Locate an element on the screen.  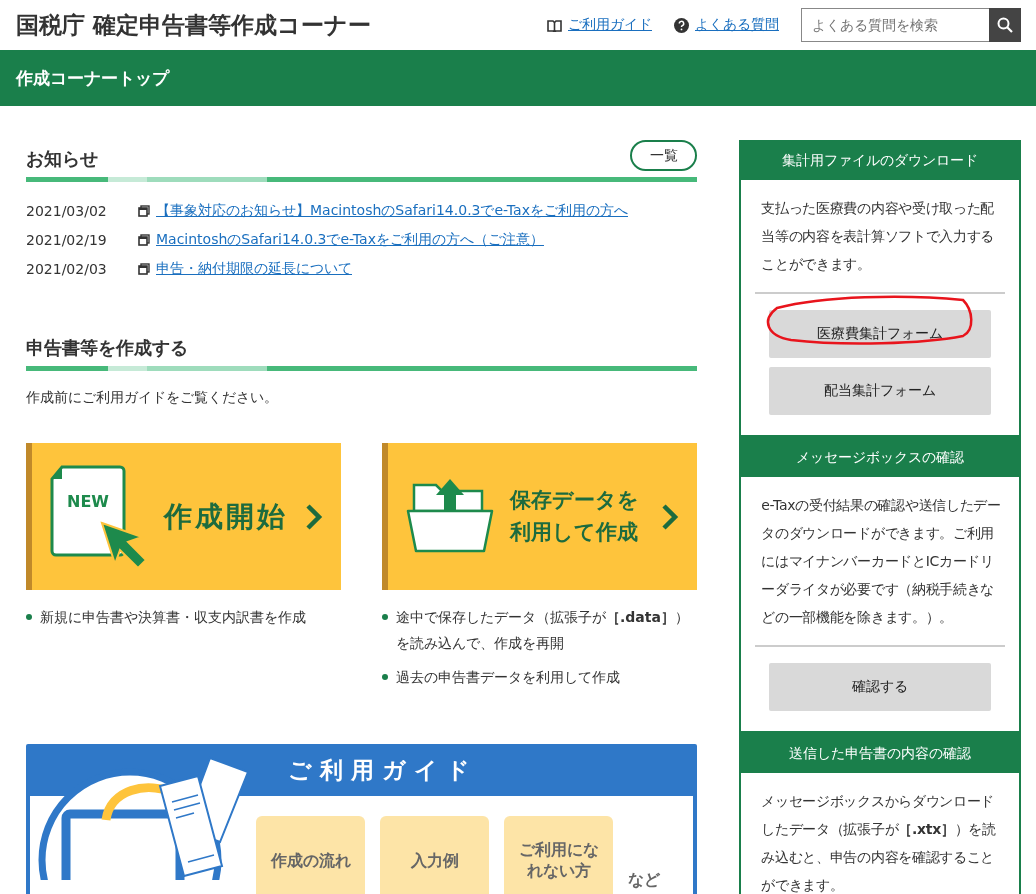
guide-item: 作成の流れ is located at coordinates (310, 855).